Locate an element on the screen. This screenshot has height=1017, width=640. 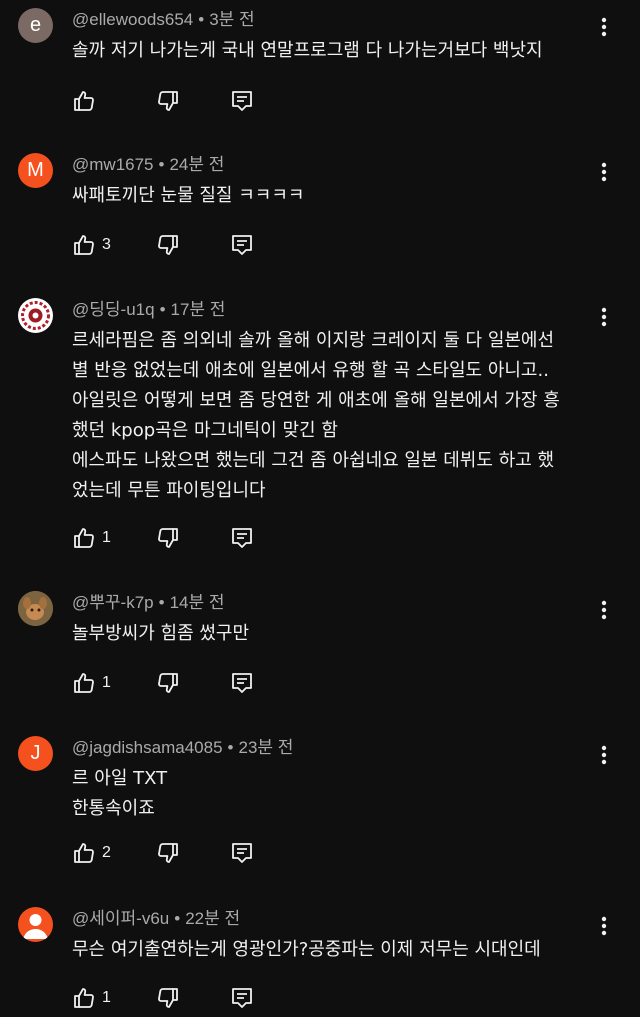
comment-line: 무슨 여기출연하는게 영광인가?공중파는 이제 저무는 시대인데 is located at coordinates (306, 949).